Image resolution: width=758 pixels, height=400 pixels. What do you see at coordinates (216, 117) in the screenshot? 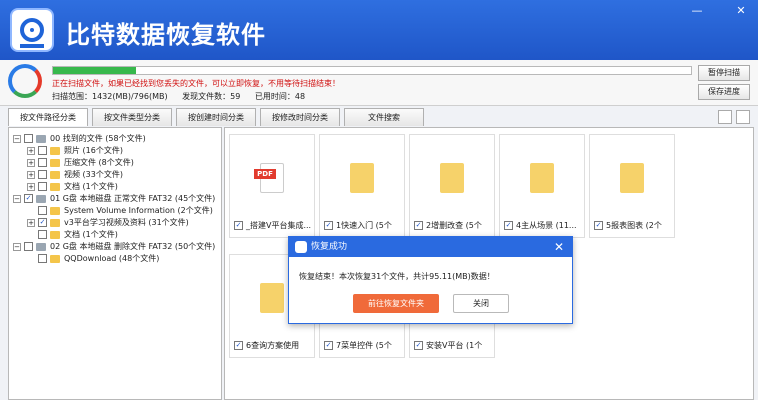
I see `tab-by-created-time: 按创建时间分类` at bounding box center [216, 117].